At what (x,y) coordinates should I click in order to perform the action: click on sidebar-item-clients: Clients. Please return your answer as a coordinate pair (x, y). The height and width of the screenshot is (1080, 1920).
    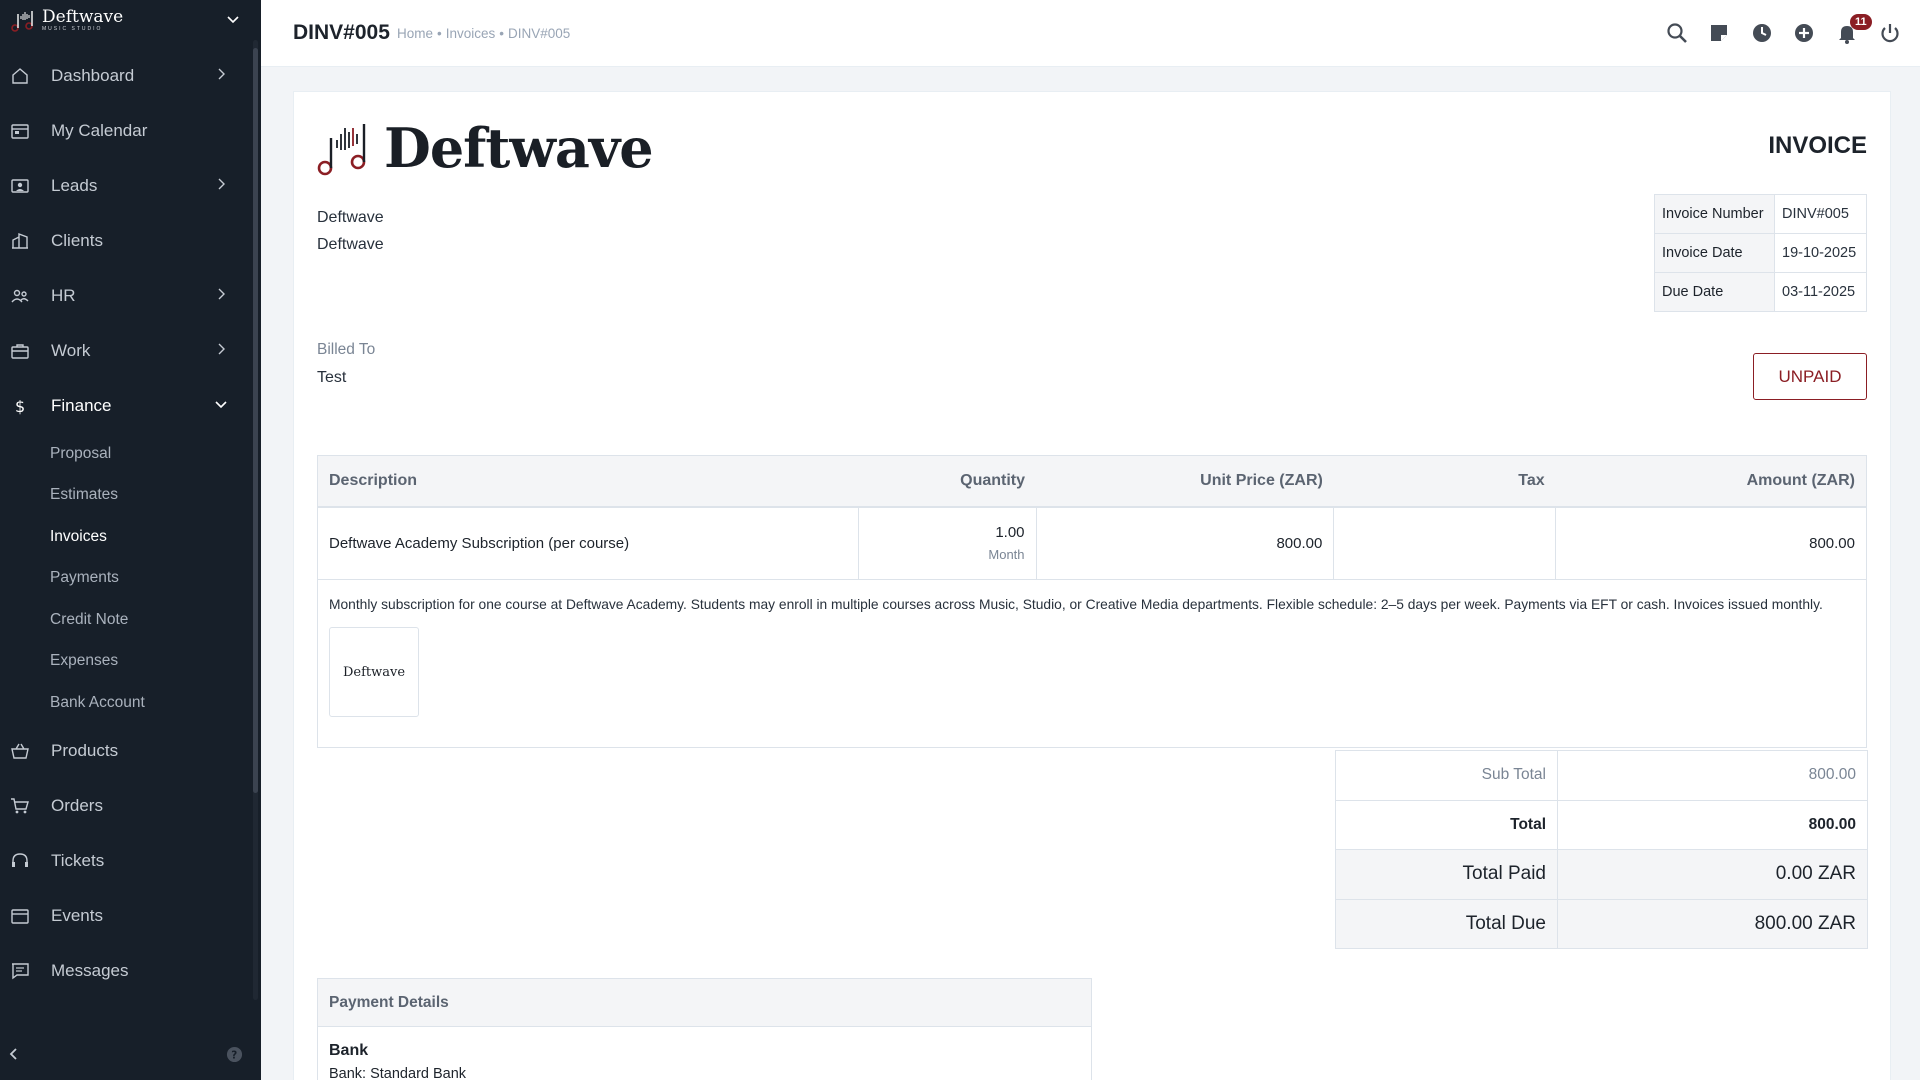
    Looking at the image, I should click on (125, 240).